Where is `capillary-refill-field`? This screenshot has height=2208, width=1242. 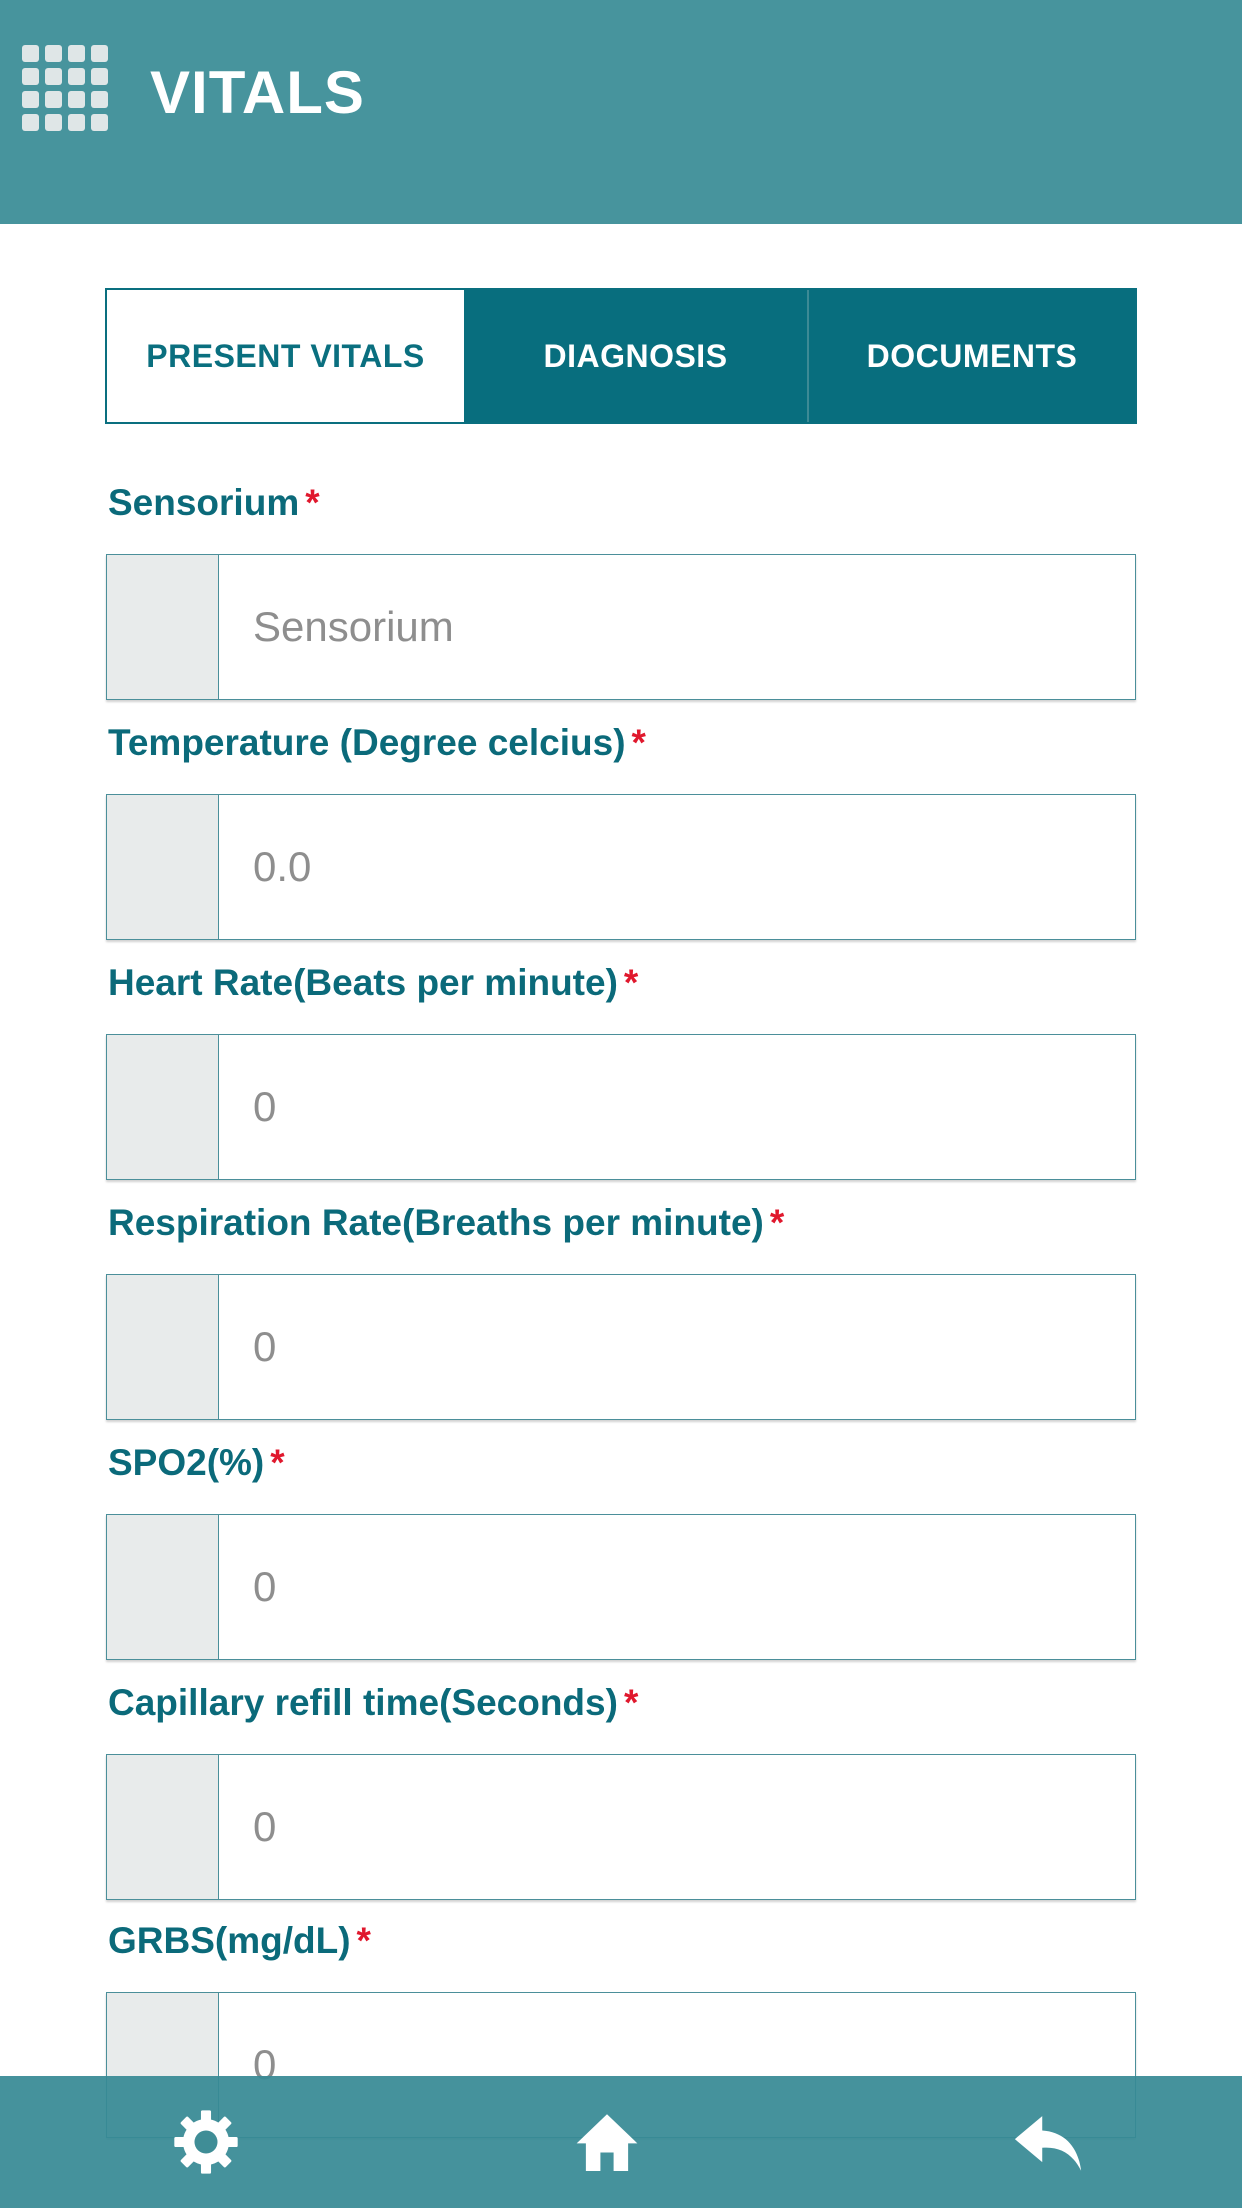 capillary-refill-field is located at coordinates (621, 1827).